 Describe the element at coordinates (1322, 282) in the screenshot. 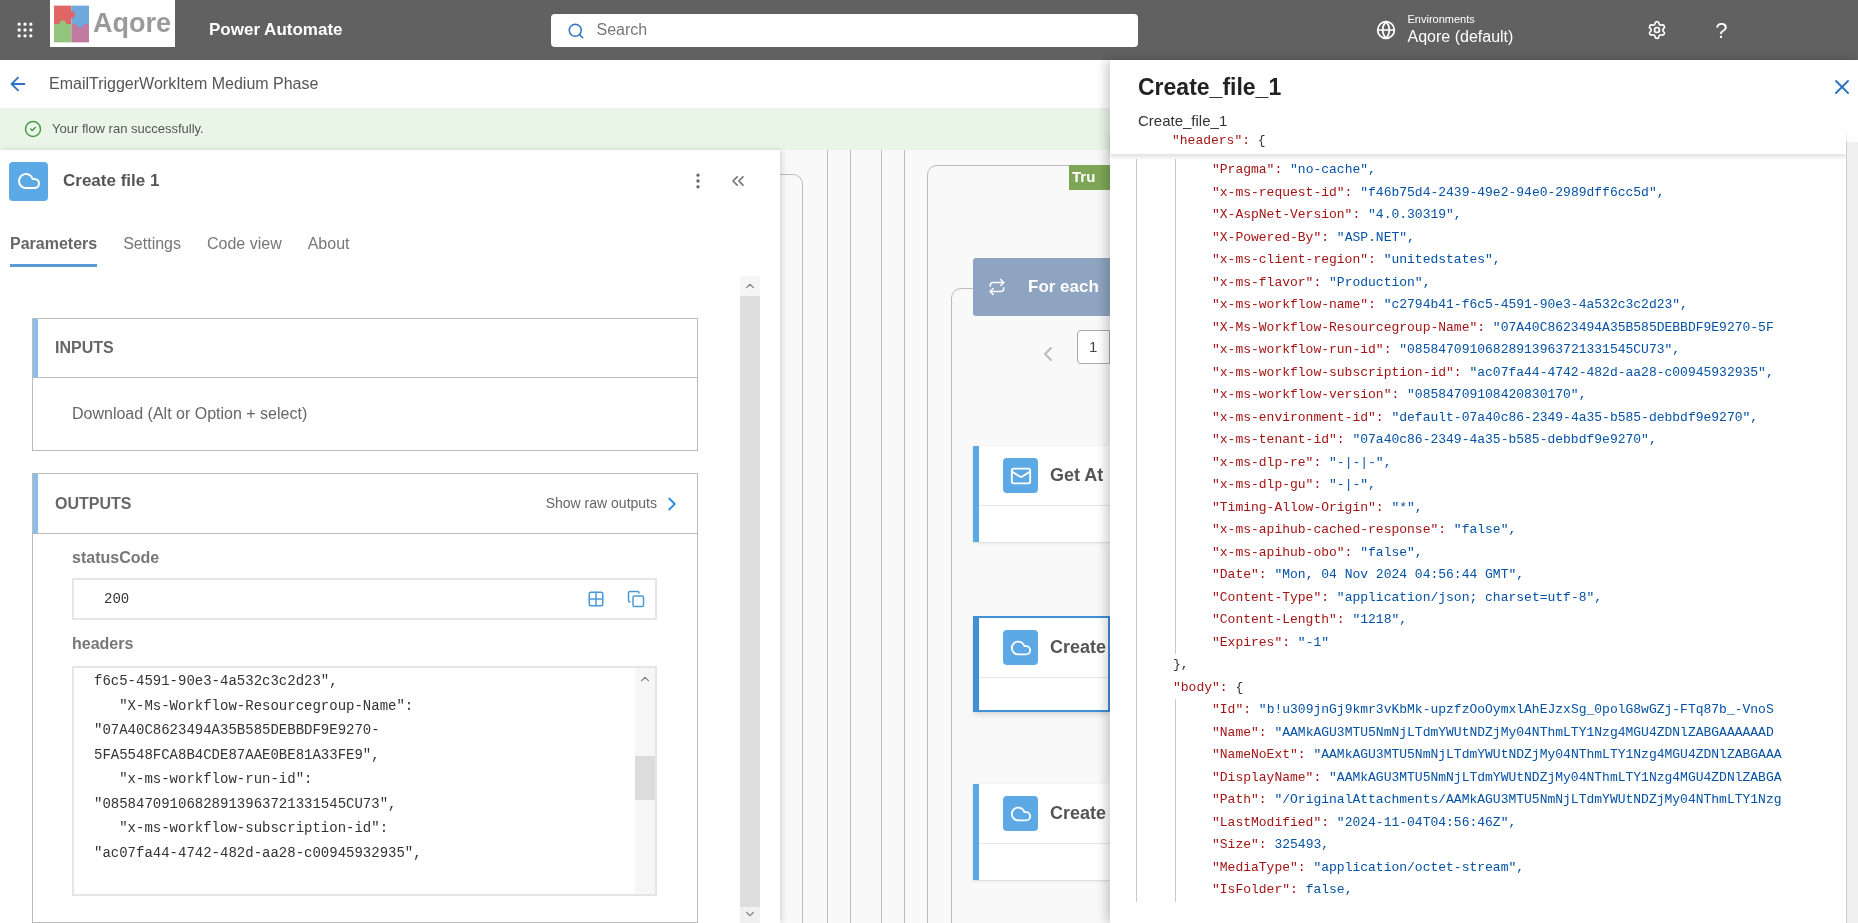

I see `code-line: "x-ms-flavor": "Production",` at that location.